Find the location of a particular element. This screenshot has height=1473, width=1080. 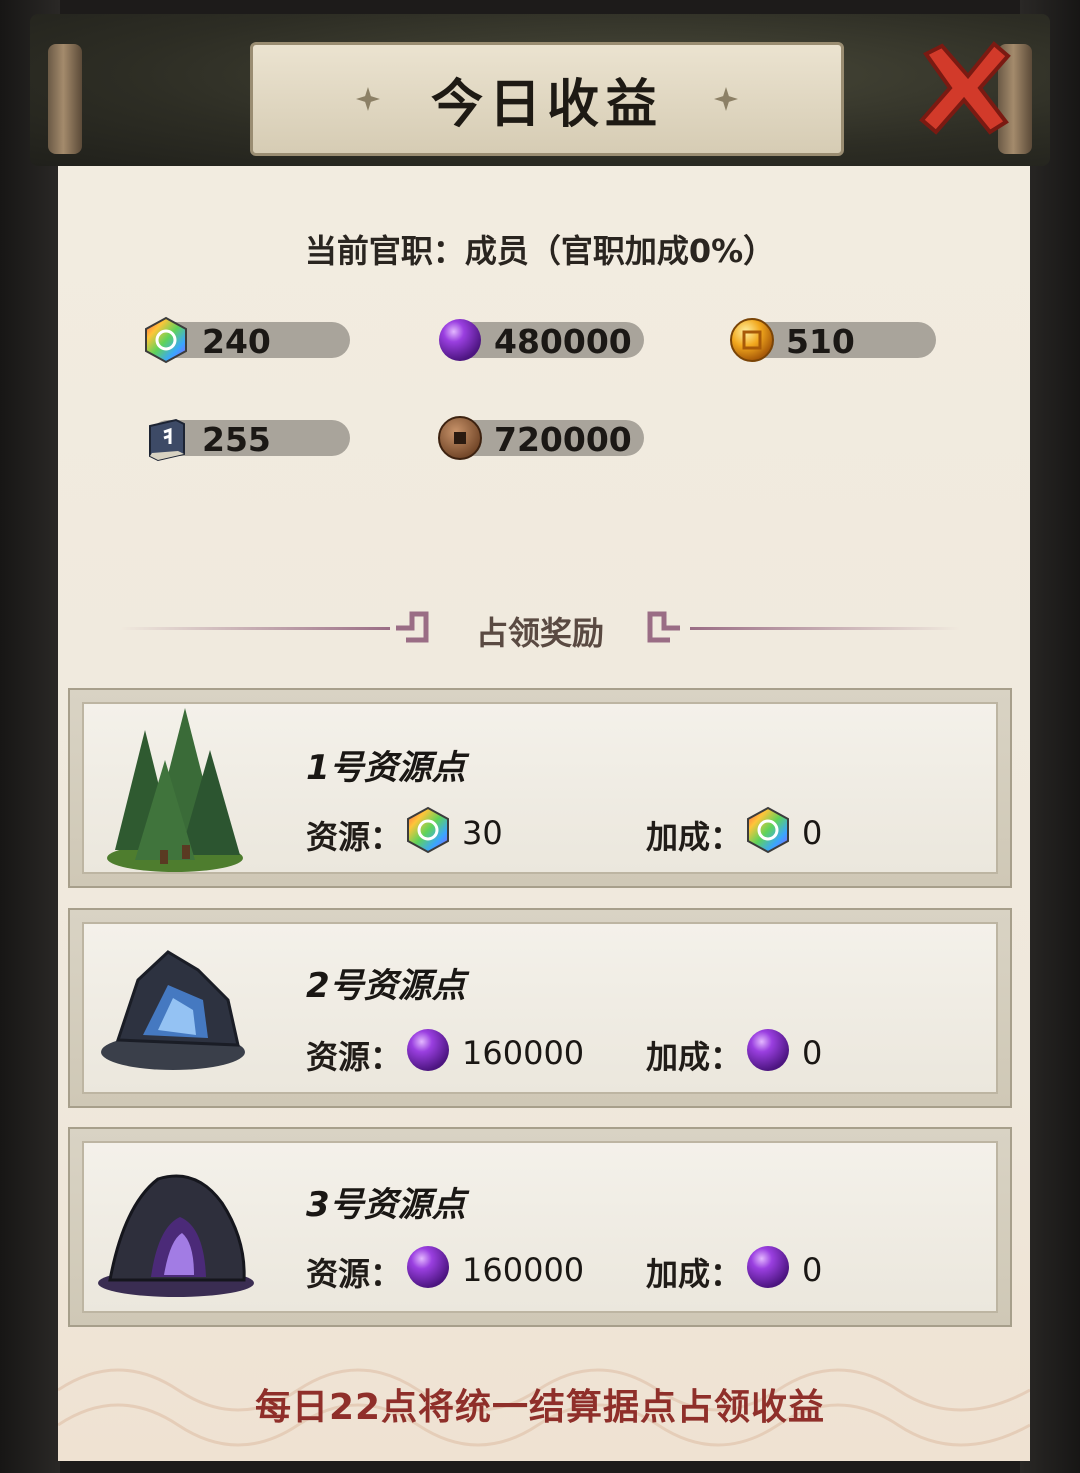

resource-value-orb: 480000 is located at coordinates (563, 341).